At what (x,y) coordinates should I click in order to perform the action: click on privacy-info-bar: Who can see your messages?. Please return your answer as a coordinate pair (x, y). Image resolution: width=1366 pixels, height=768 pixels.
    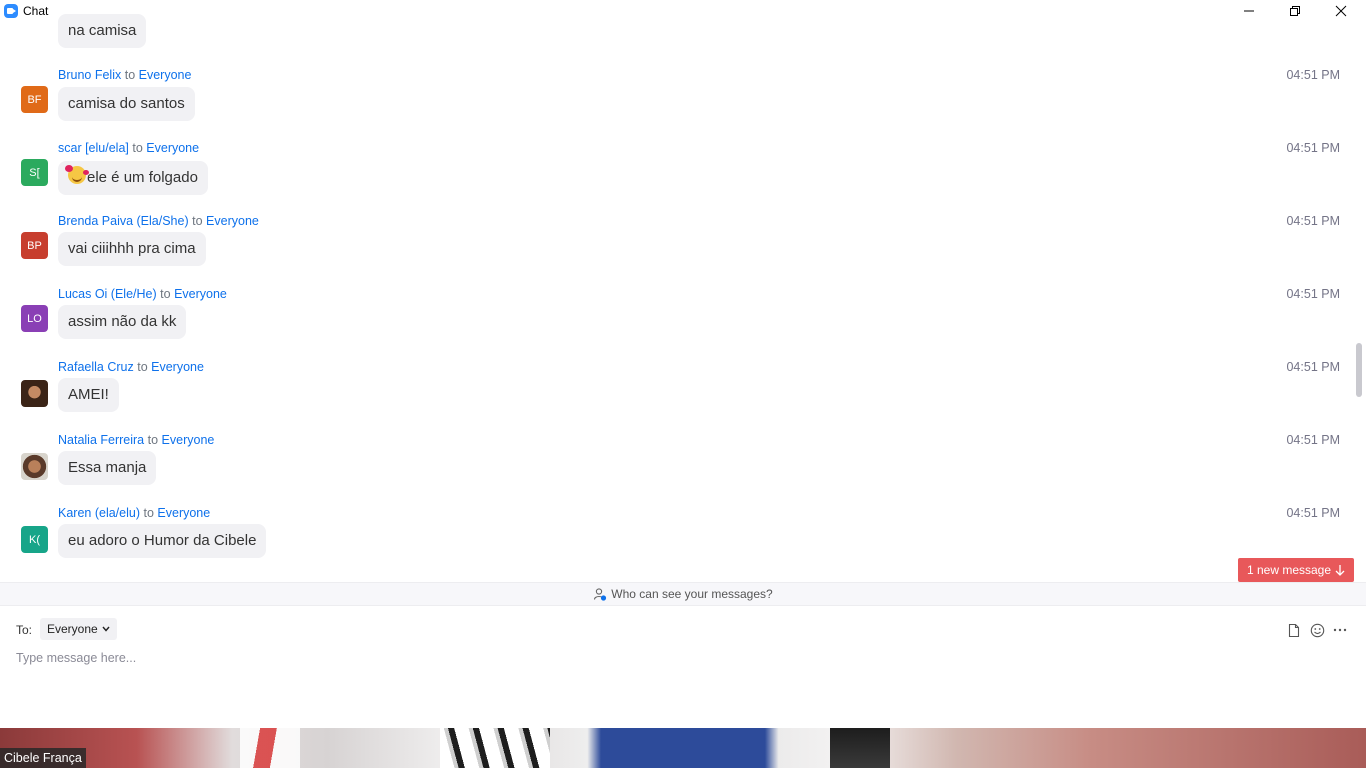
    Looking at the image, I should click on (683, 594).